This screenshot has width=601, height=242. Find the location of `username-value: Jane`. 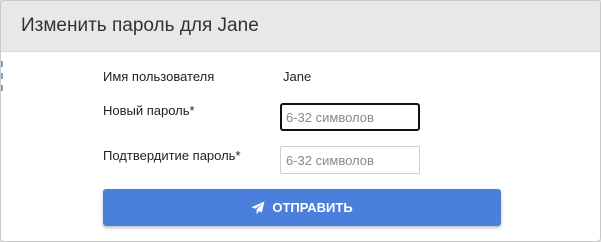

username-value: Jane is located at coordinates (297, 76).